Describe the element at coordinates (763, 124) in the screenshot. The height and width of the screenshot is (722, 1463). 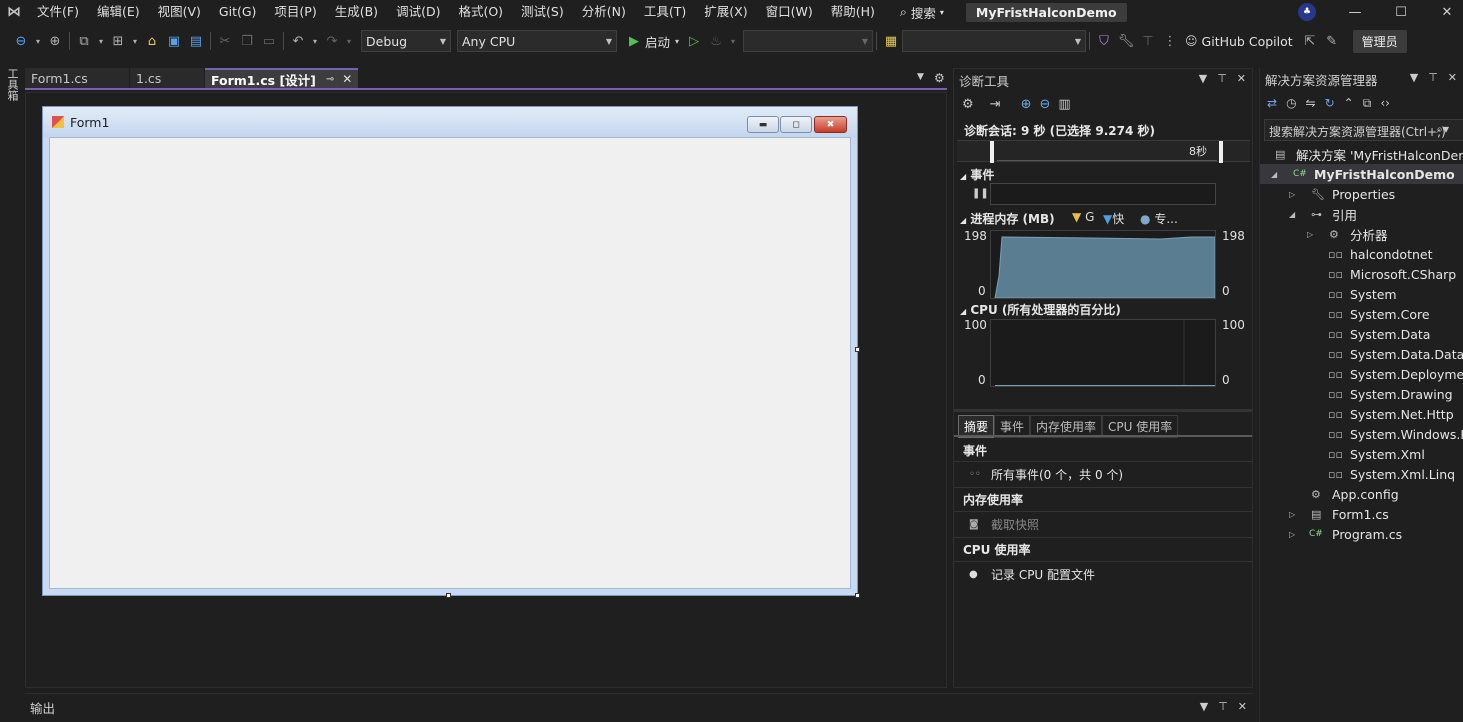
I see `form-minimize-button: ▬` at that location.